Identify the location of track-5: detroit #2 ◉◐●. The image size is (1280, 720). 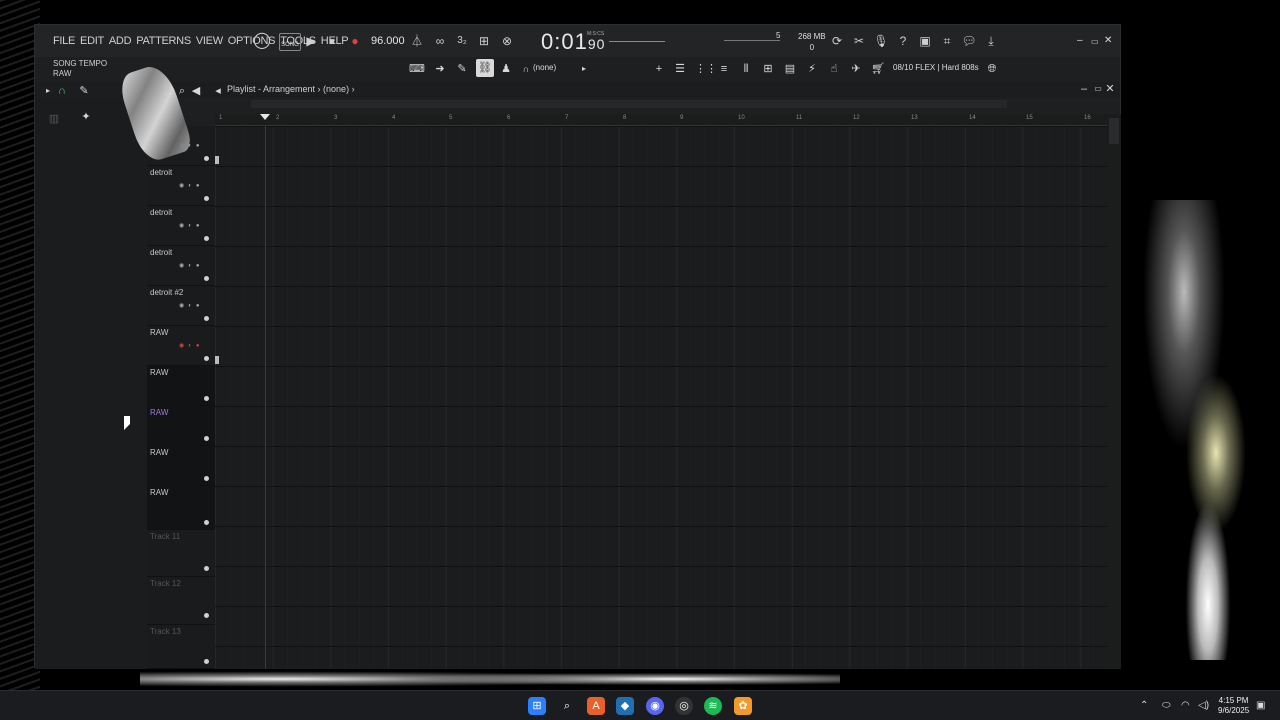
(181, 306).